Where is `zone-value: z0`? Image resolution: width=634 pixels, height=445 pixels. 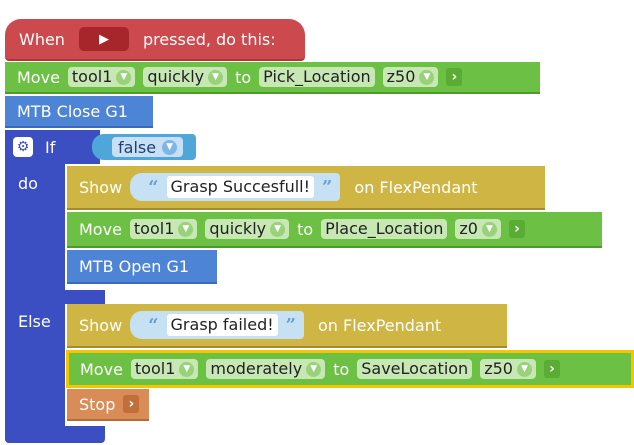
zone-value: z0 is located at coordinates (468, 228).